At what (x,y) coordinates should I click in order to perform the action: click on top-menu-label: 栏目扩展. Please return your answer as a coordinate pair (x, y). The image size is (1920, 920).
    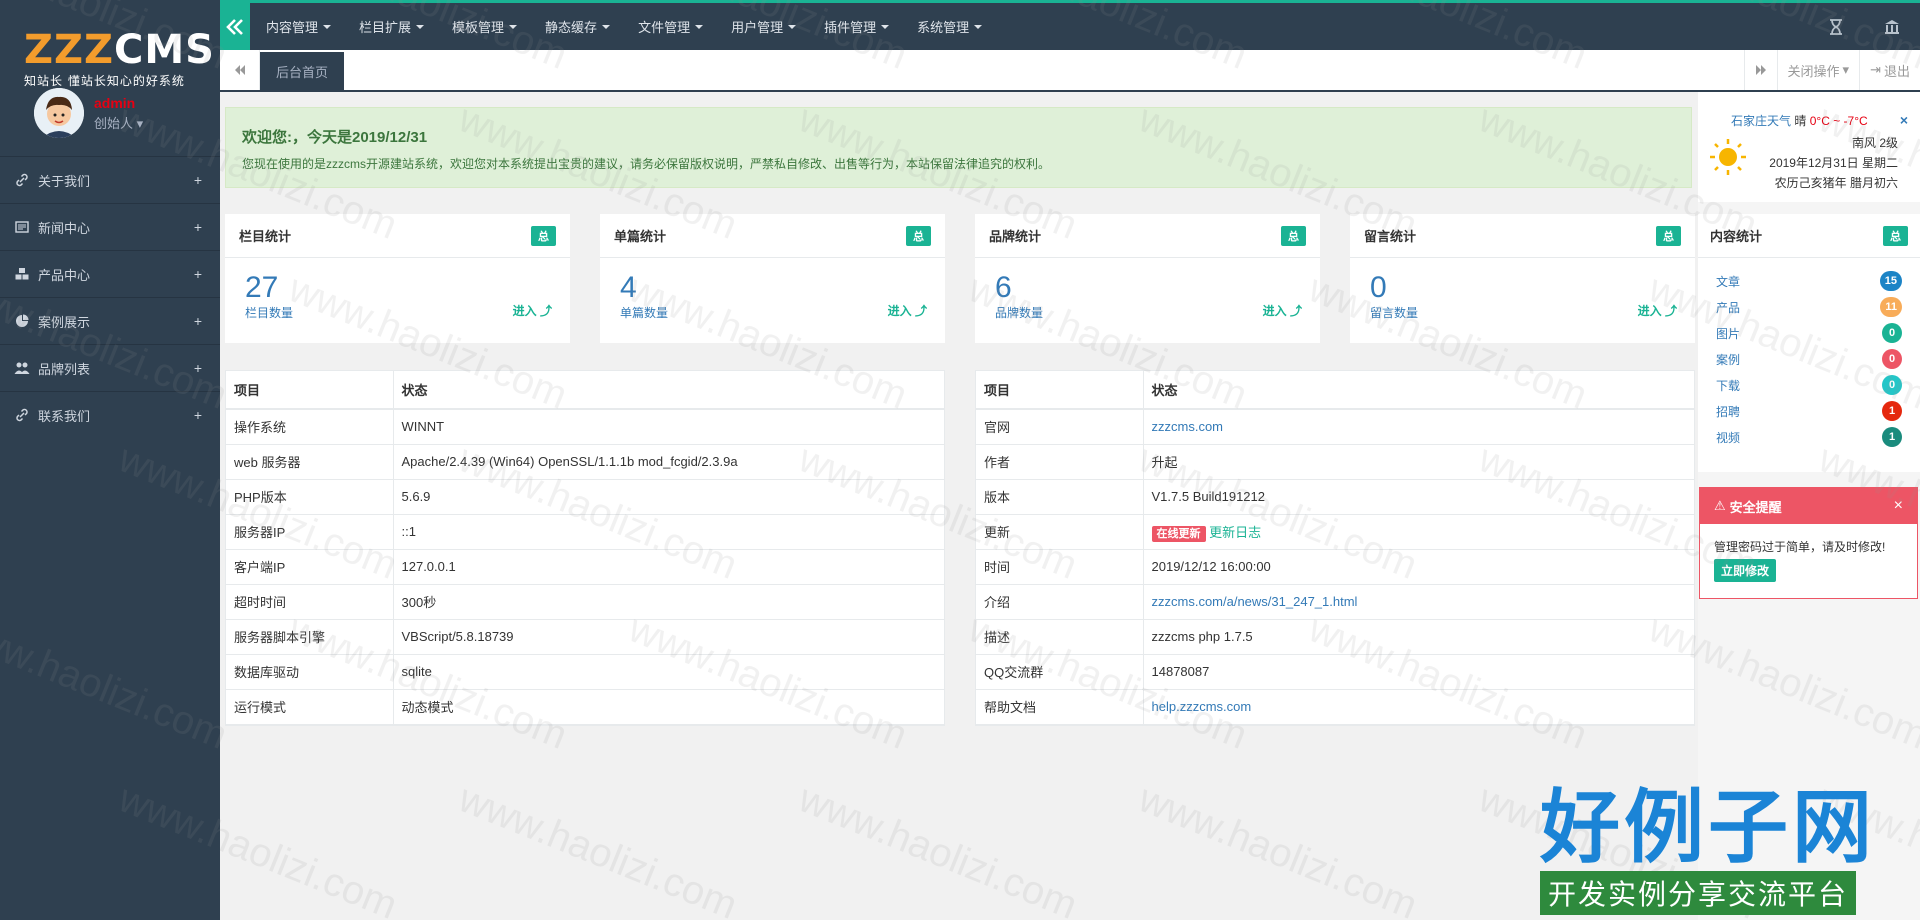
    Looking at the image, I should click on (385, 27).